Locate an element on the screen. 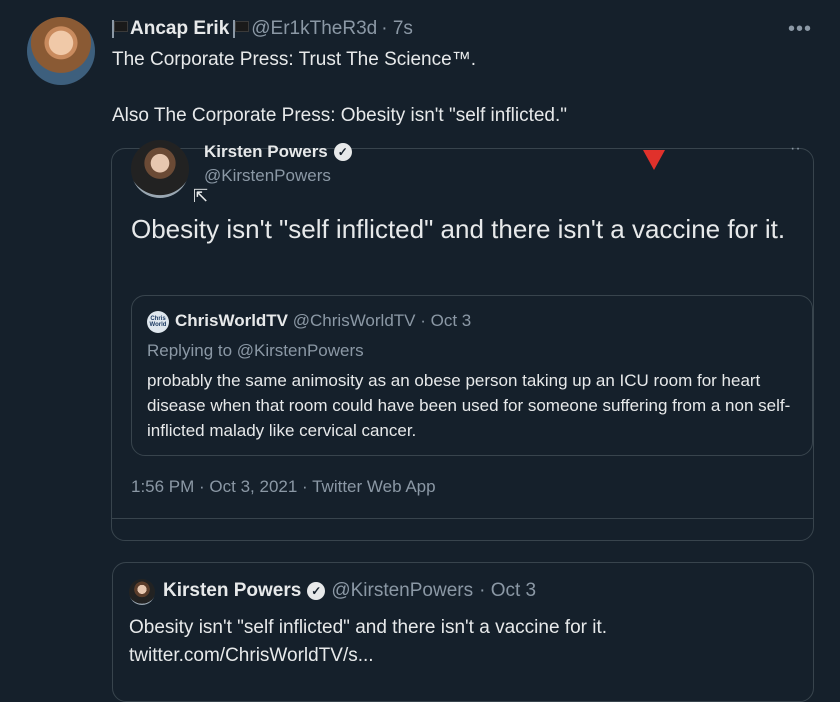 This screenshot has height=702, width=840. nested-author-handle: @ChrisWorldTV is located at coordinates (354, 320).